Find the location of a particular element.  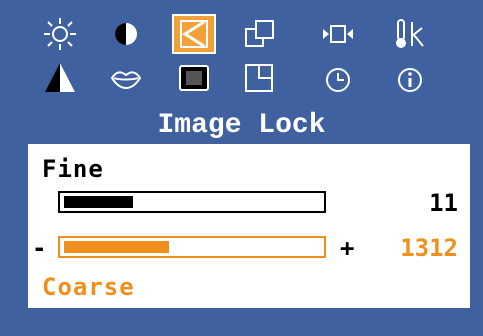

brightness-icon is located at coordinates (60, 34).